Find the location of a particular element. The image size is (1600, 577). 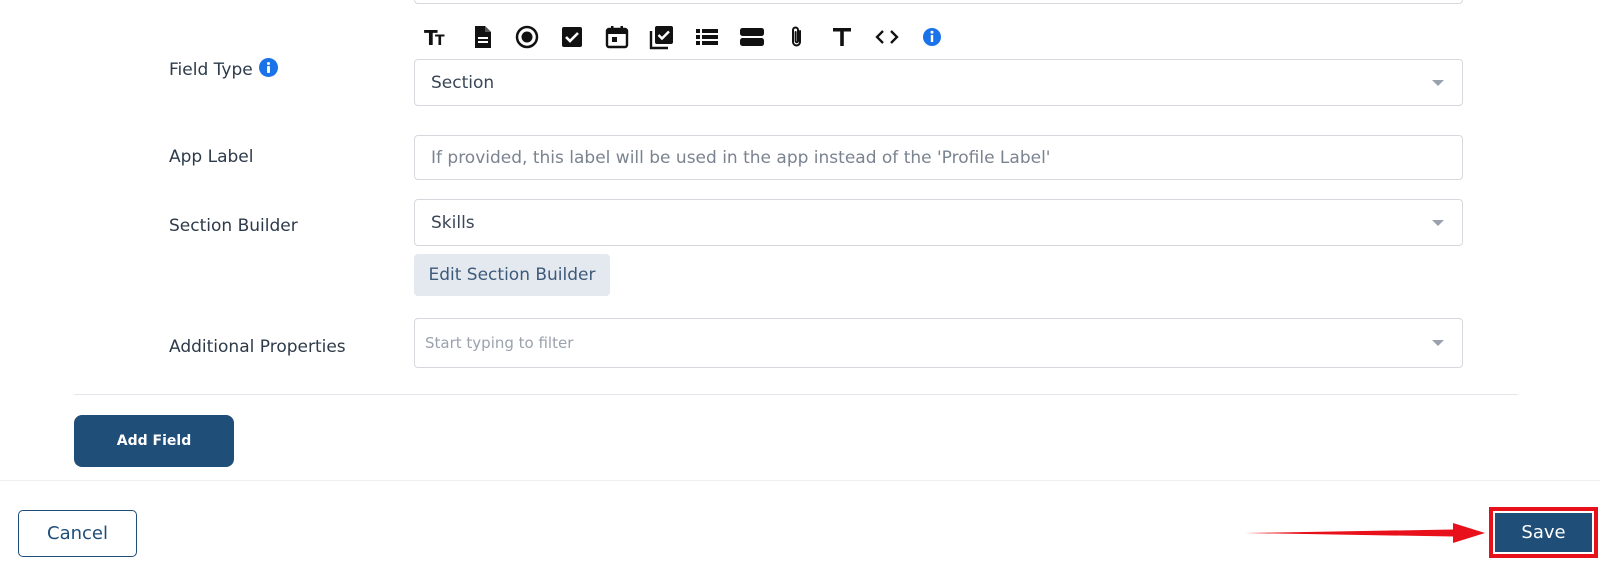

document-icon is located at coordinates (481, 37).